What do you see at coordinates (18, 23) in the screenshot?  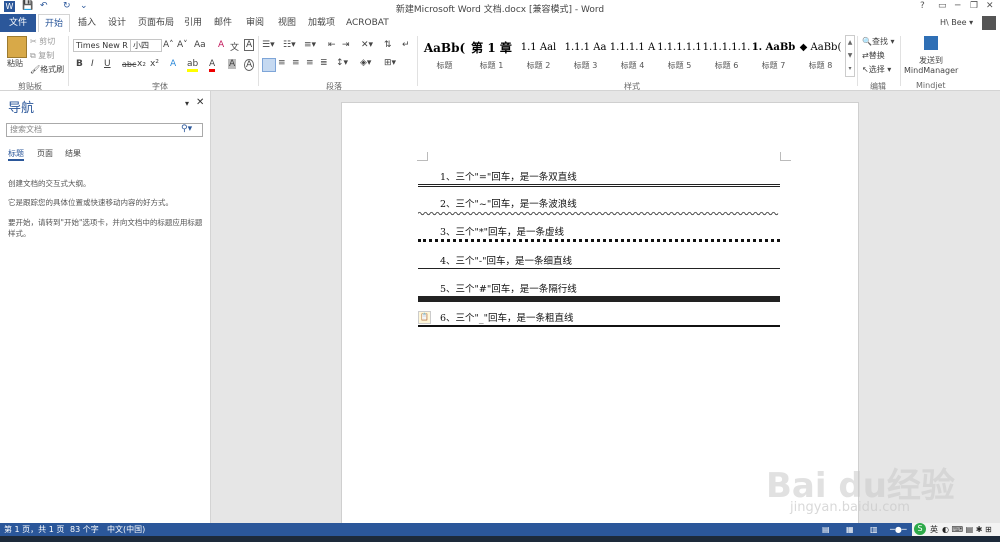 I see `tab-file: 文件` at bounding box center [18, 23].